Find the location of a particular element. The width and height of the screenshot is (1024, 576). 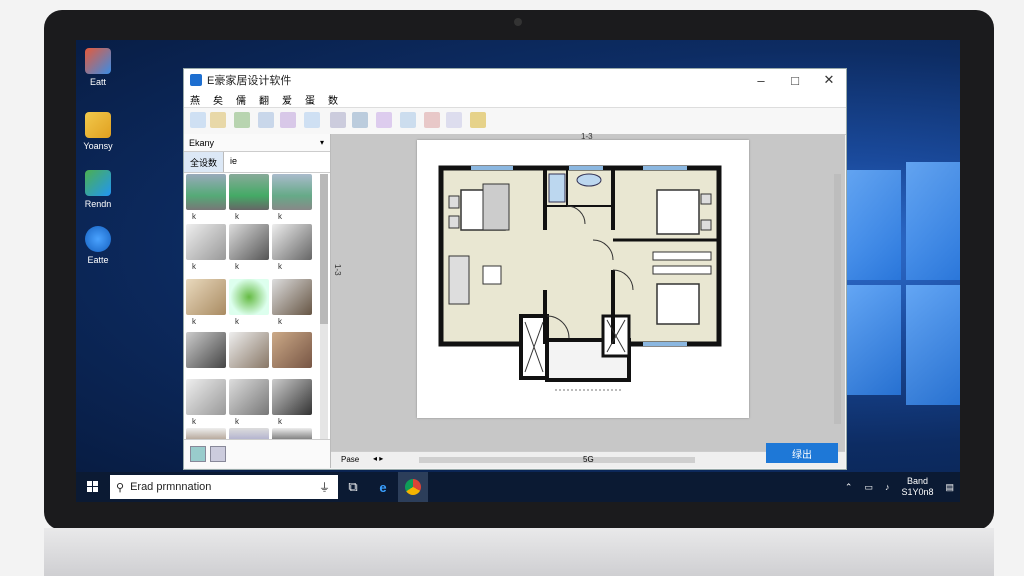

desktop-icon-3: Rendn is located at coordinates (102, 189).